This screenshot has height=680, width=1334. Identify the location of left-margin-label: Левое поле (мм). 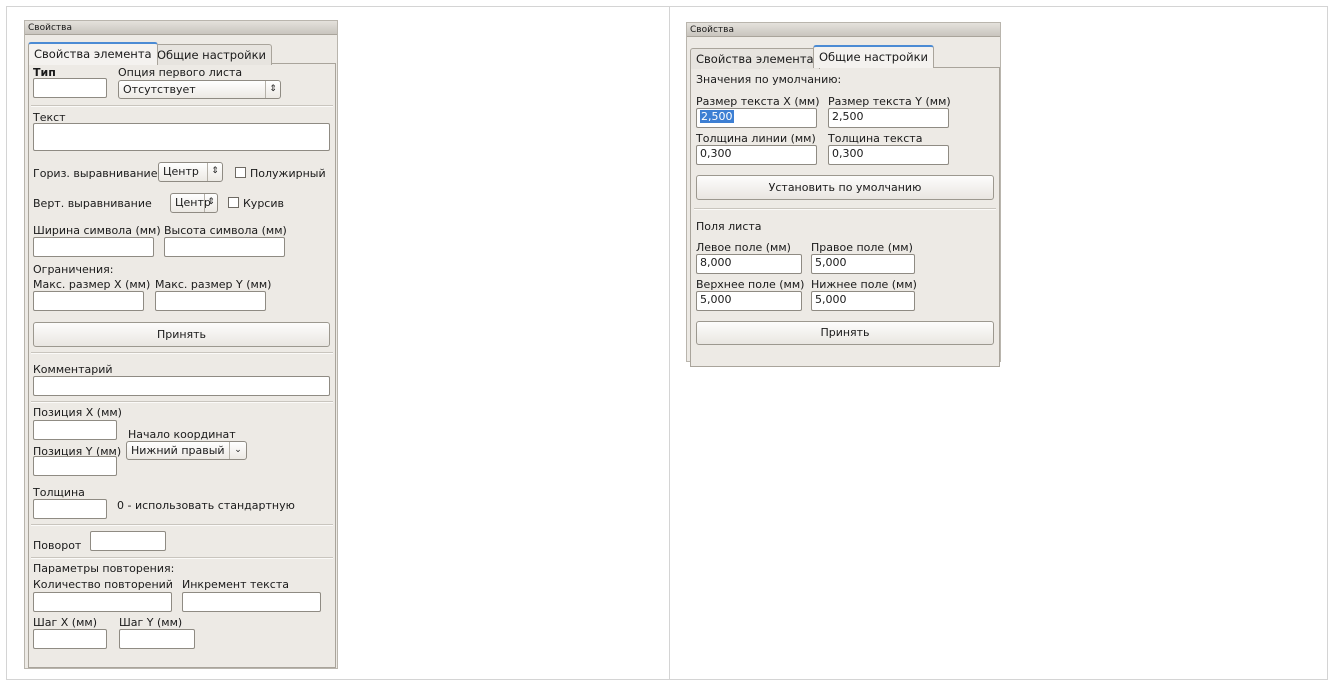
(743, 247).